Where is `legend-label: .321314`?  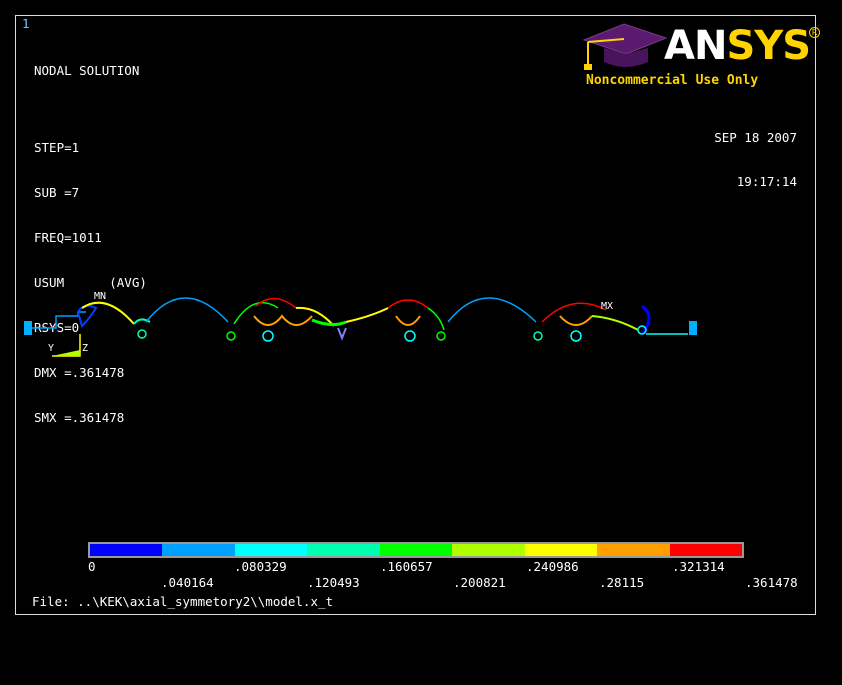 legend-label: .321314 is located at coordinates (698, 566).